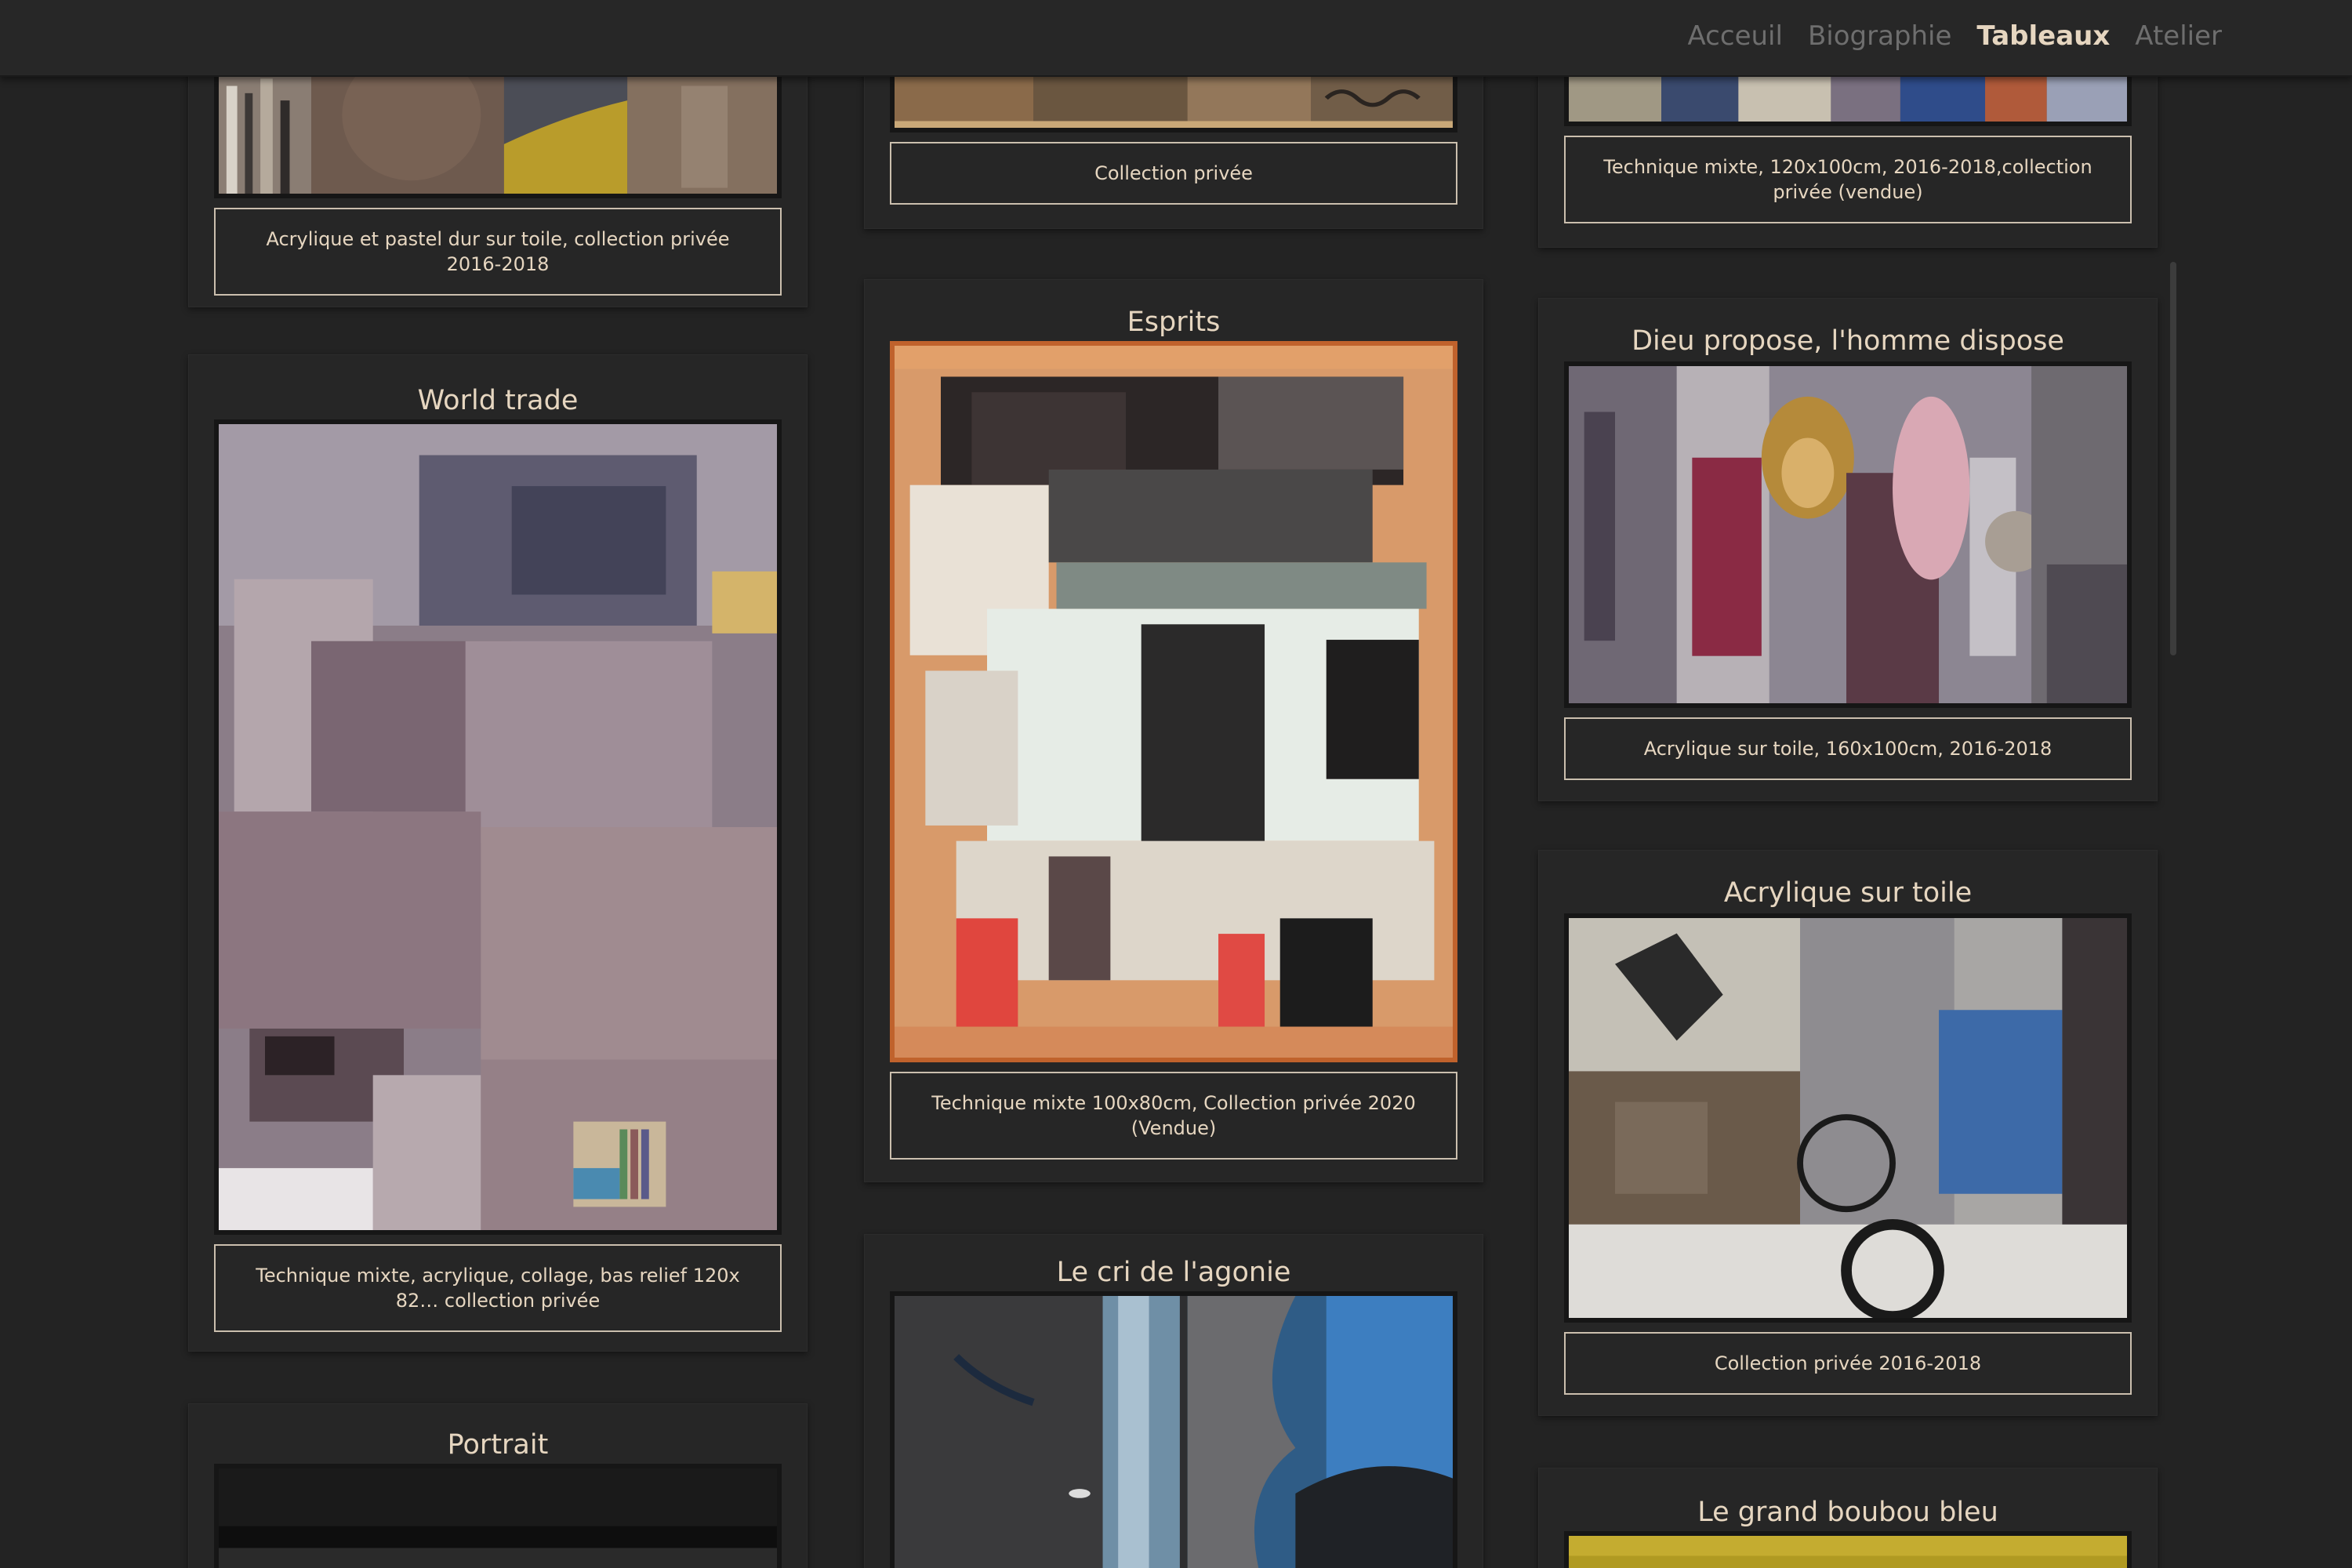 The image size is (2352, 1568). I want to click on painting-title: Le cri de l'agonie, so click(1173, 1272).